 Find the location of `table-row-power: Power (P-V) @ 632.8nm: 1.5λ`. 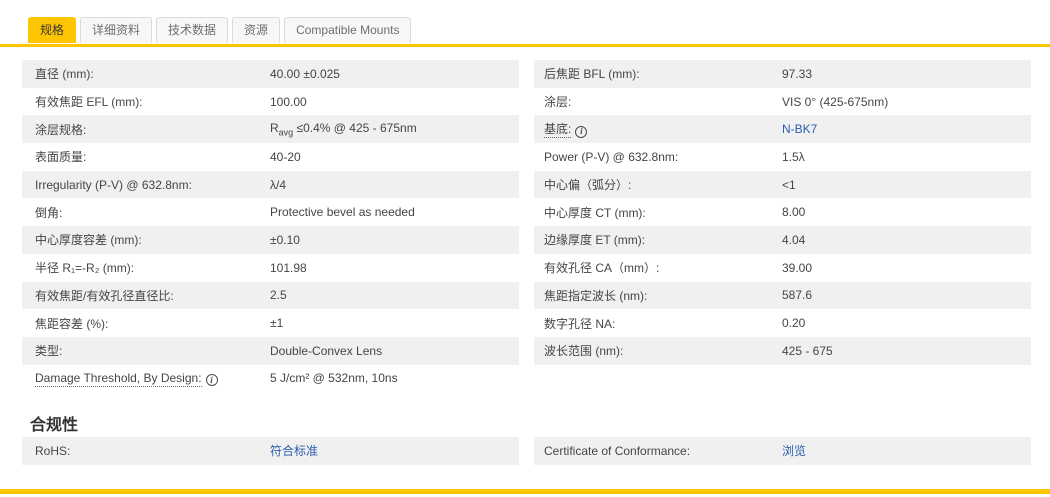

table-row-power: Power (P-V) @ 632.8nm: 1.5λ is located at coordinates (782, 157).